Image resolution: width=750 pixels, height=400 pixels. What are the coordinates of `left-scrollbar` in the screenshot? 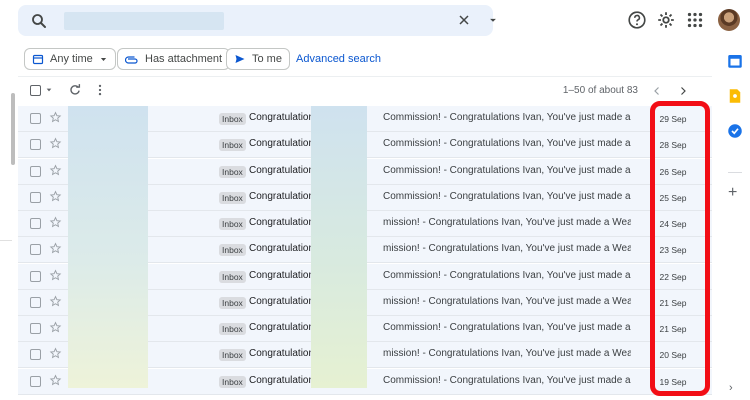 It's located at (13, 129).